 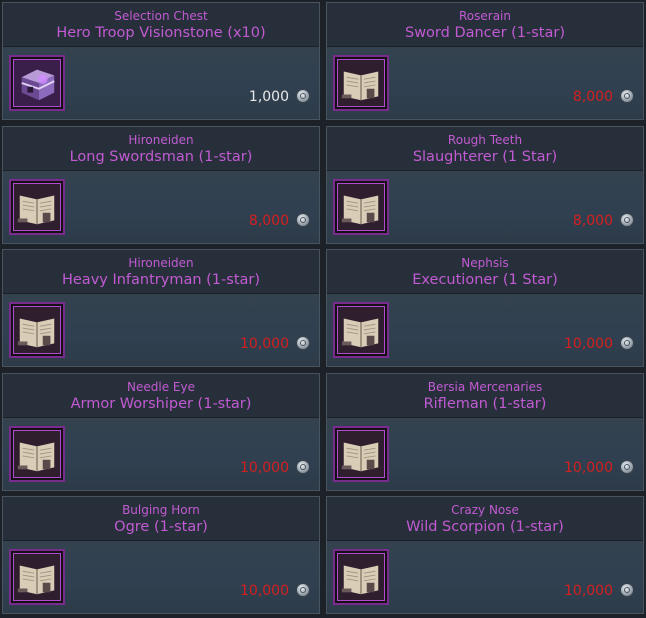 I want to click on shop-item-card: Roserain Sword Dancer (1-star) 8,000, so click(x=485, y=61).